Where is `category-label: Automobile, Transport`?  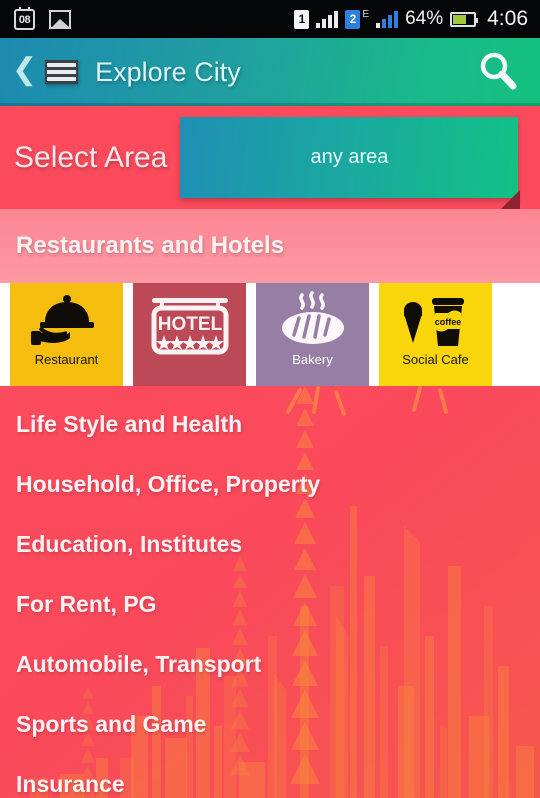
category-label: Automobile, Transport is located at coordinates (139, 663).